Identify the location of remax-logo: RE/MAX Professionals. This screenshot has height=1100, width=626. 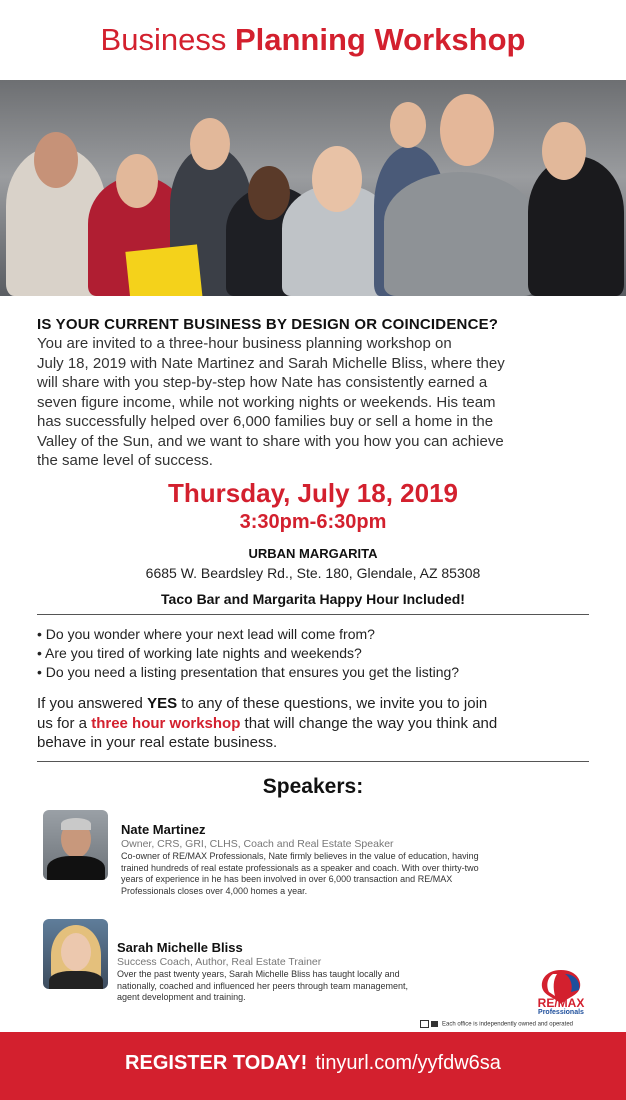
(561, 995).